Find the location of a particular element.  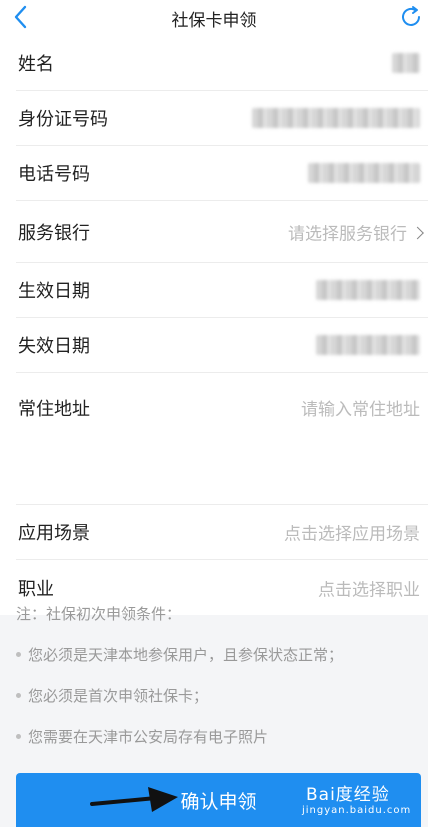

bank-row: 服务银行 请选择服务银行 is located at coordinates (222, 232).